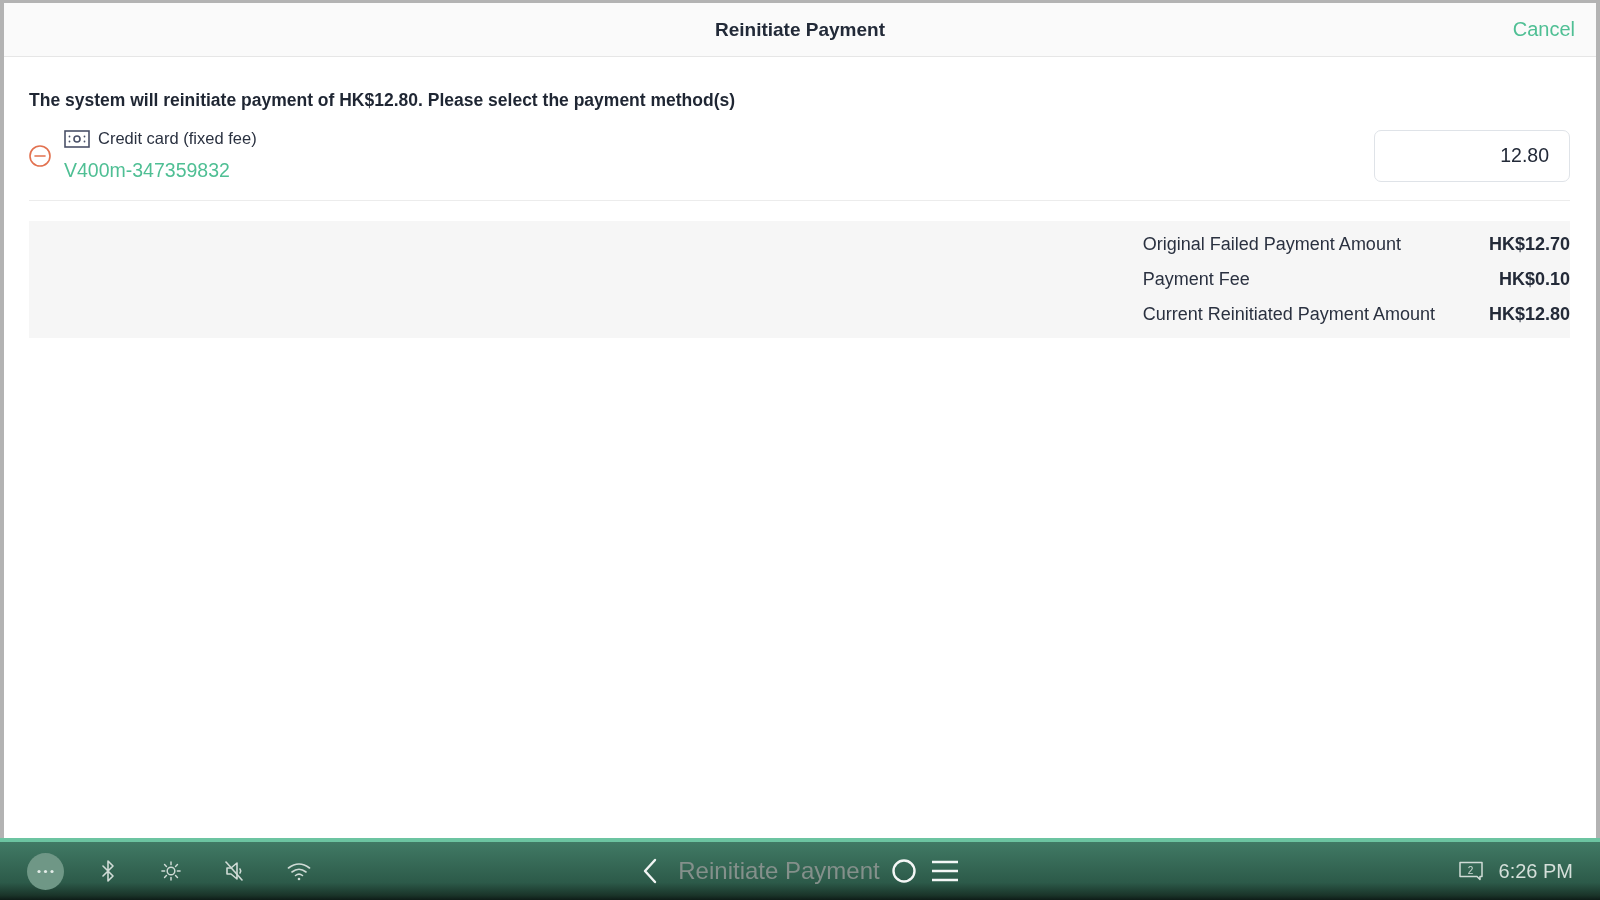 The image size is (1600, 900). Describe the element at coordinates (40, 155) in the screenshot. I see `minus-circle-icon` at that location.